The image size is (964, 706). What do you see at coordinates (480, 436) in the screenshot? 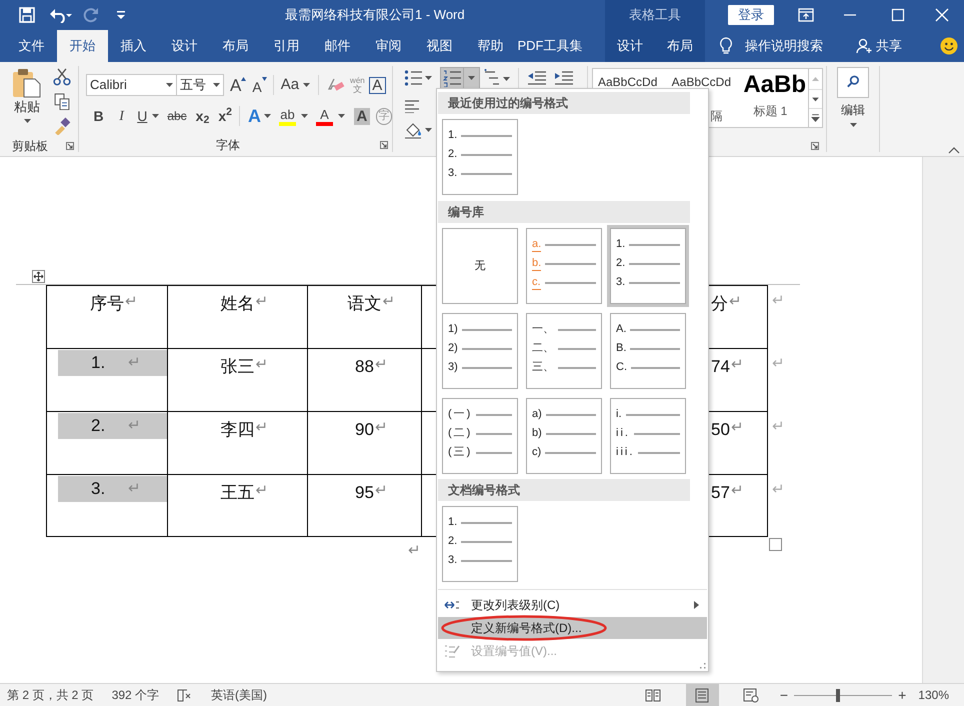
I see `number-format-tile: (一) (二) (三)` at bounding box center [480, 436].